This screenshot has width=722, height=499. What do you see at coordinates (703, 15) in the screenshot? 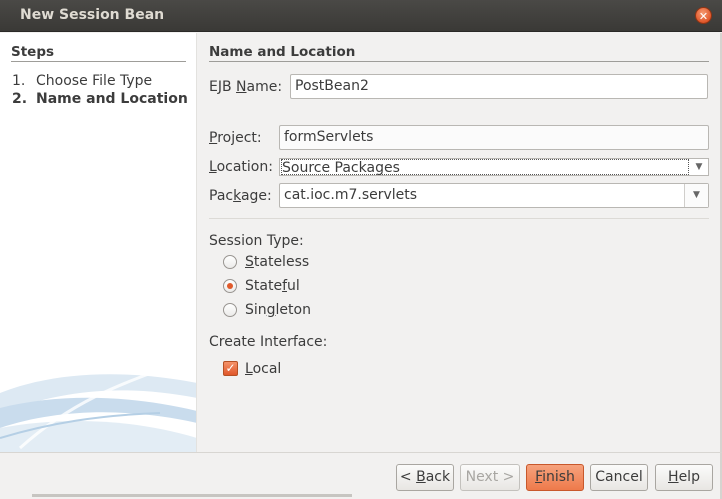
I see `close-icon: ✕` at bounding box center [703, 15].